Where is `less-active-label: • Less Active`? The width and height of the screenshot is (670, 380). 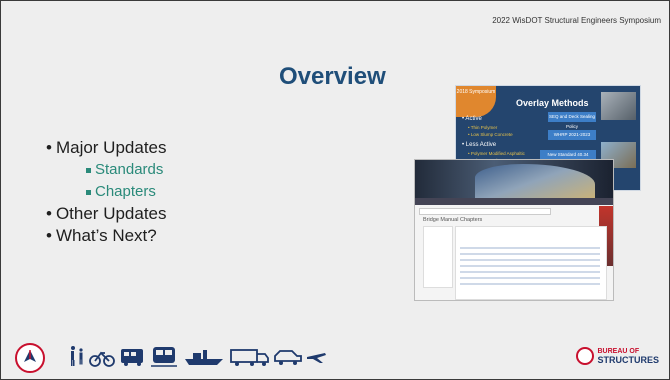 less-active-label: • Less Active is located at coordinates (479, 145).